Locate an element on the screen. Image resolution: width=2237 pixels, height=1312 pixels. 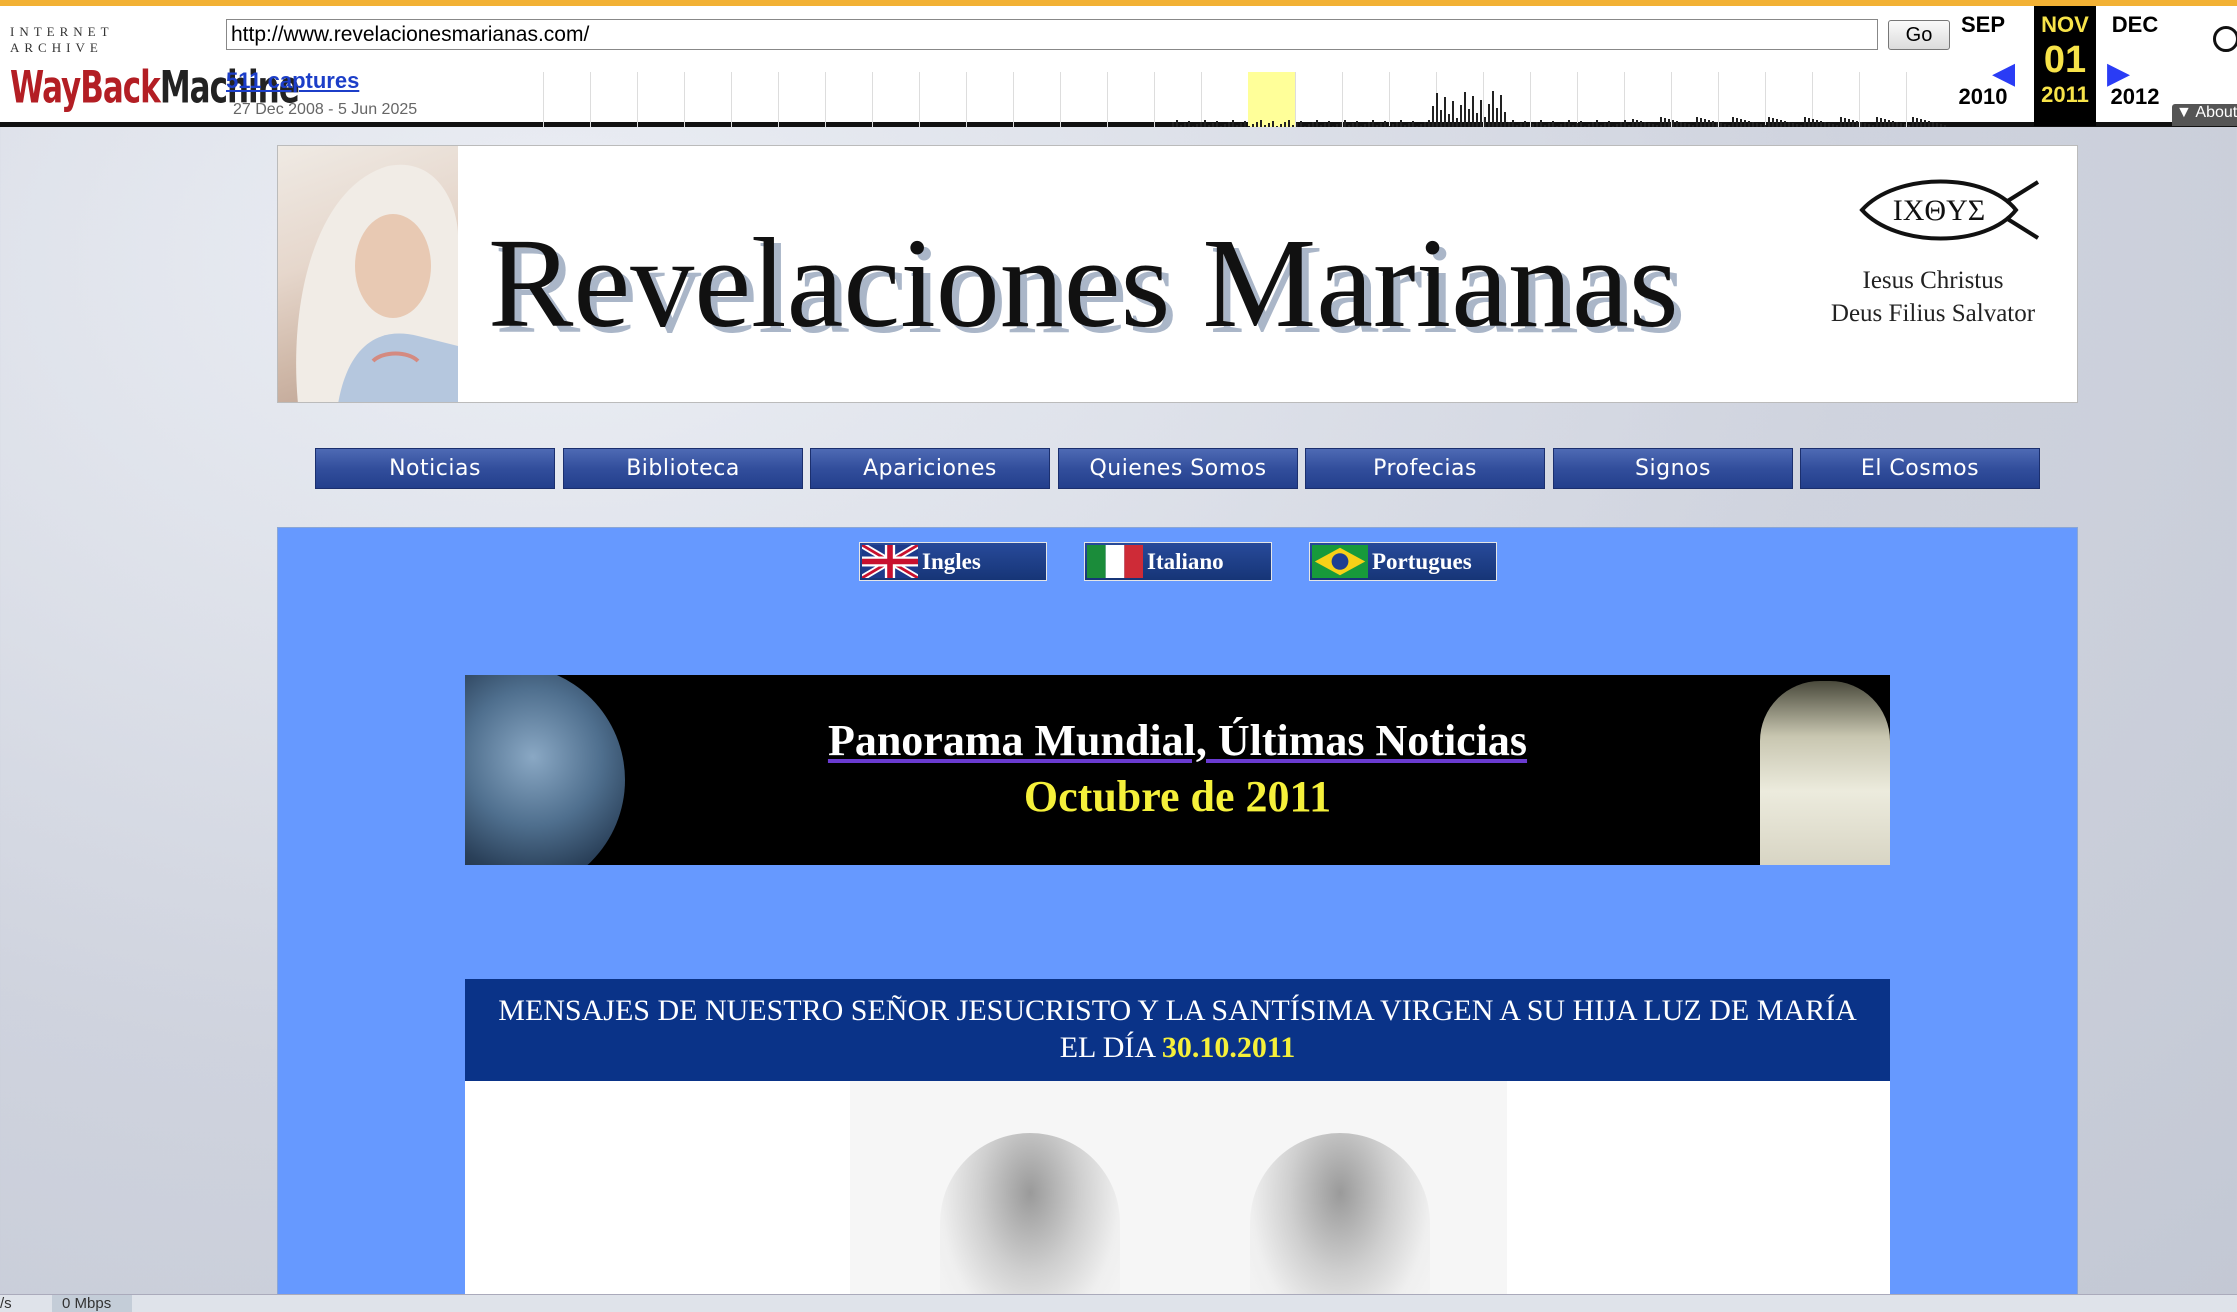
nav-quienes-somos: Quienes Somos is located at coordinates (1178, 468).